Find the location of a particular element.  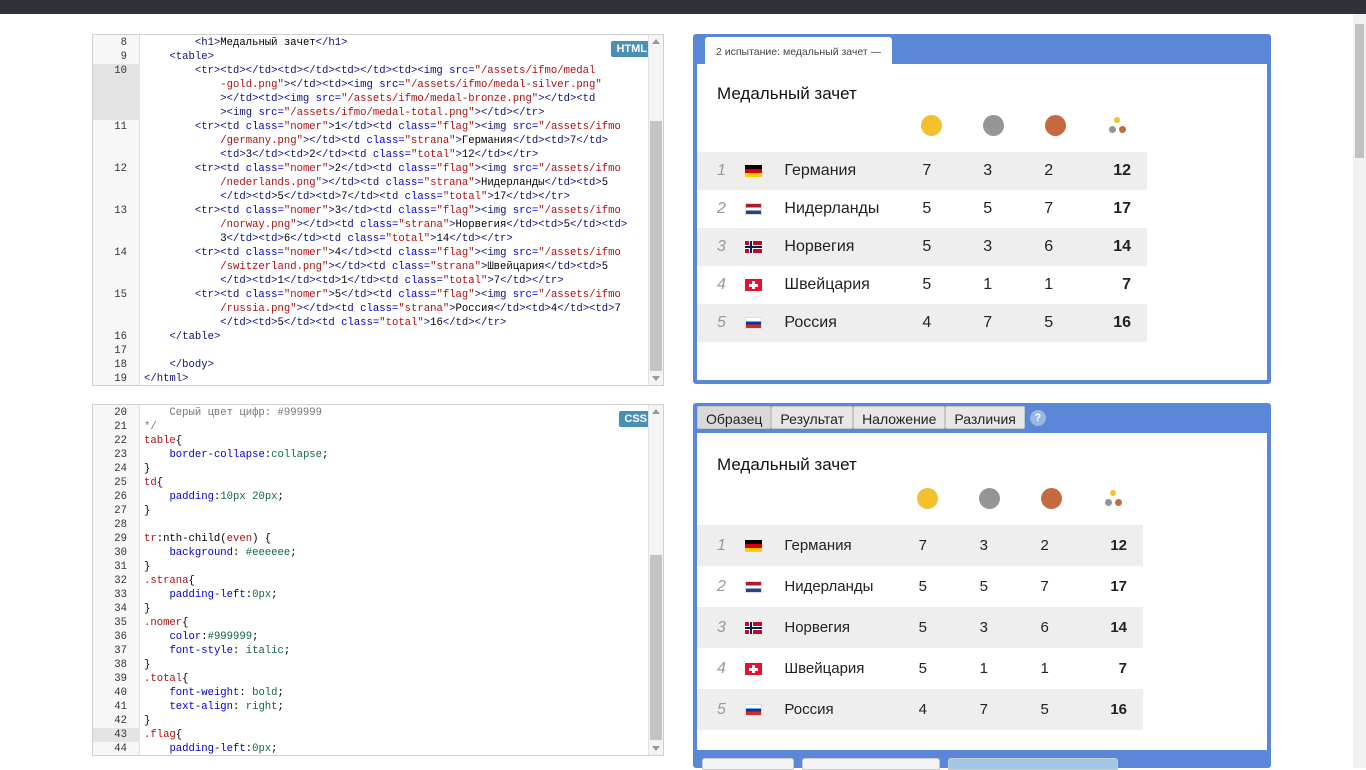

code-line: 8 <h1>Медальный зачет</h1> is located at coordinates (371, 43).